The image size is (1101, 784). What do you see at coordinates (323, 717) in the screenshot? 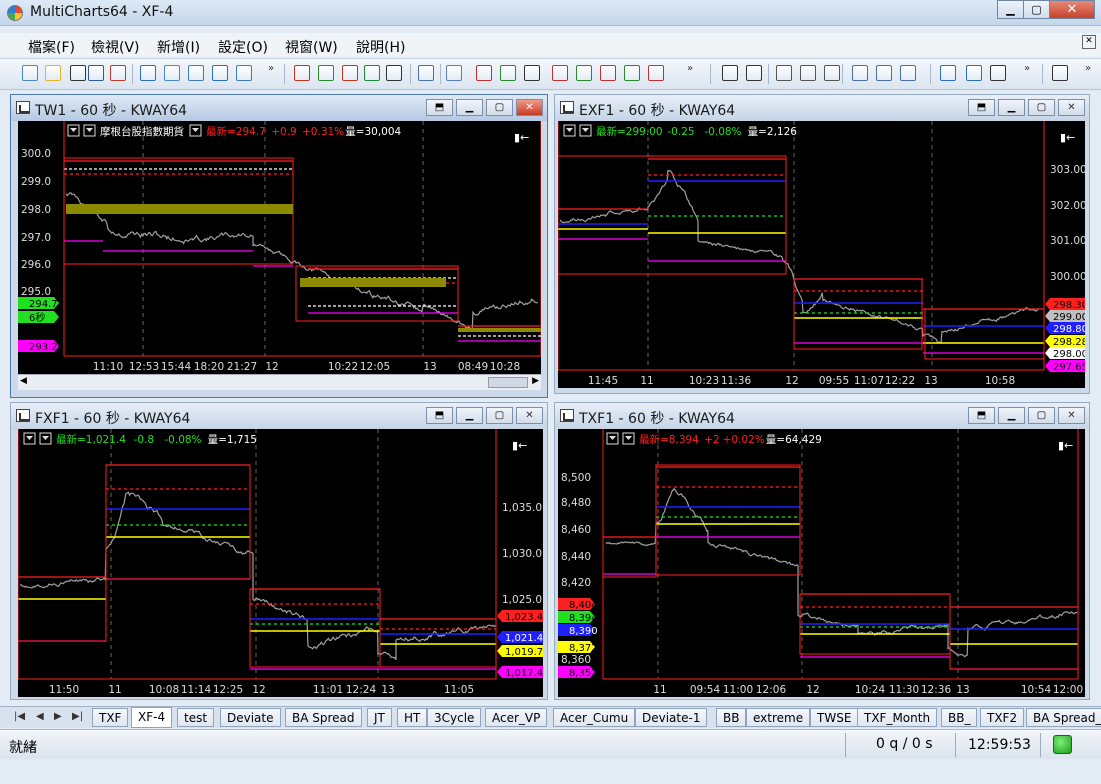
I see `tab-ba-spread: BA Spread` at bounding box center [323, 717].